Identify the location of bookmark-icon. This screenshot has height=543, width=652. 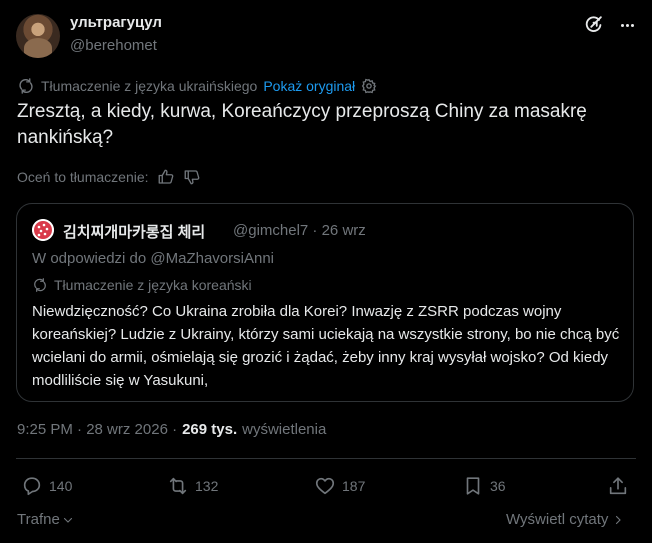
(473, 486).